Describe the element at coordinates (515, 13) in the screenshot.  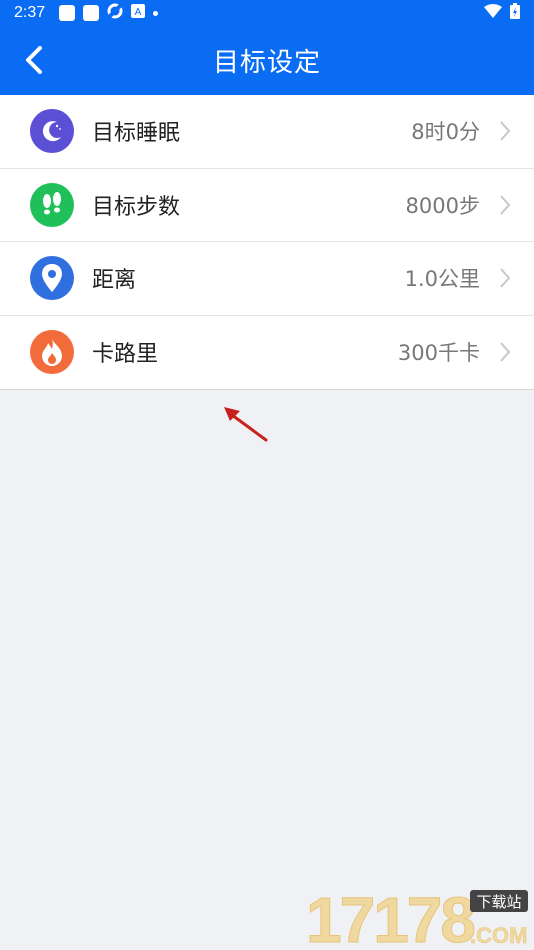
I see `battery-icon` at that location.